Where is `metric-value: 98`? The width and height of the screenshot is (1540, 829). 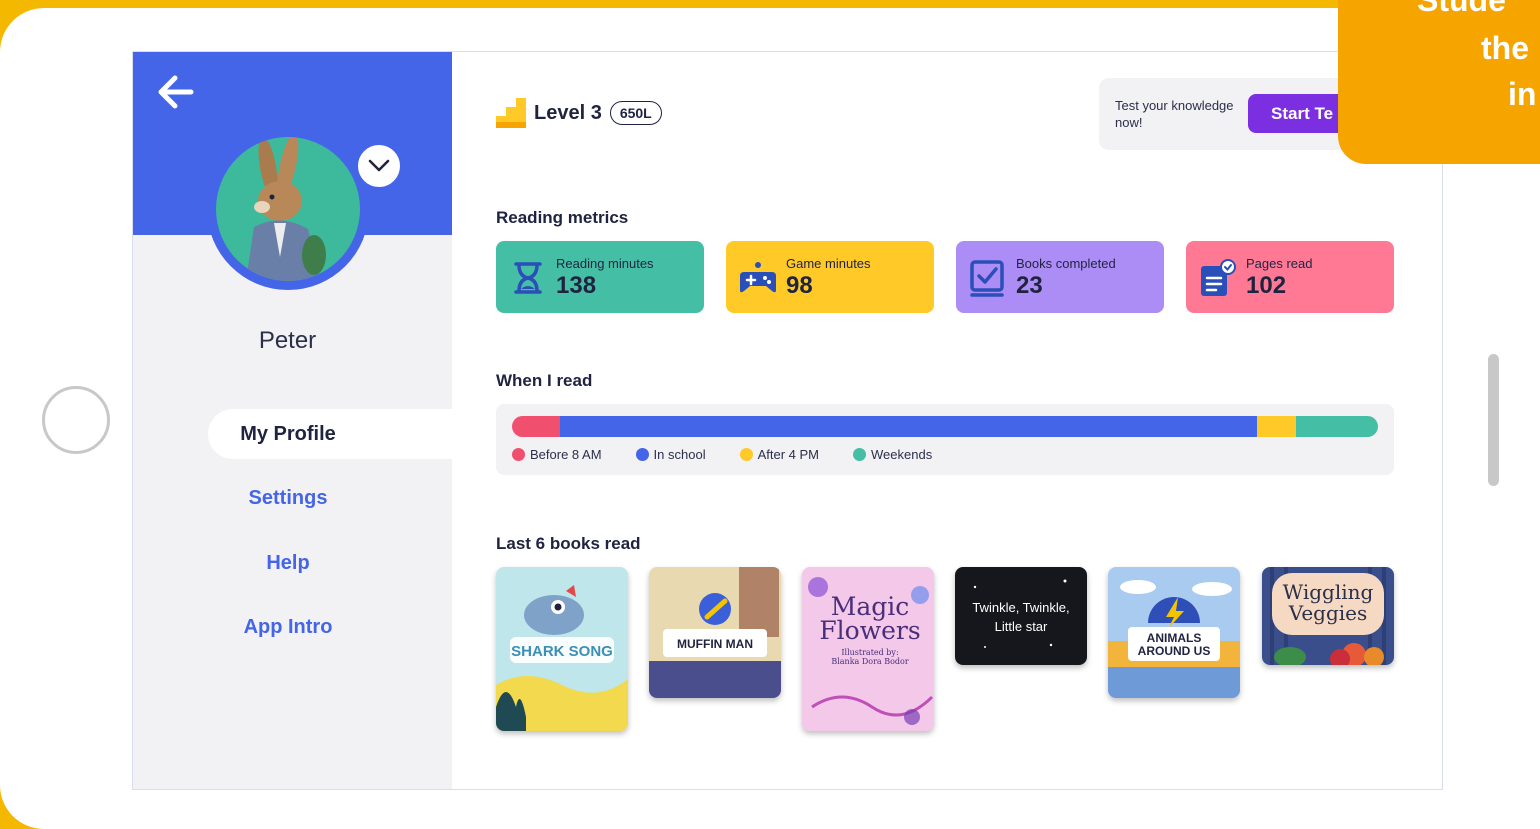
metric-value: 98 is located at coordinates (799, 285).